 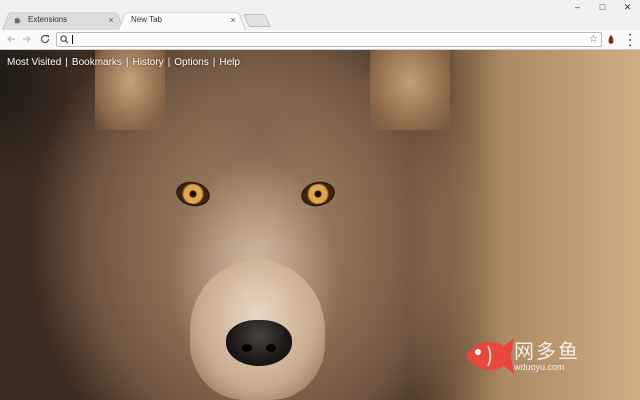 I want to click on watermark-text: 网多鱼 wduoyu.com, so click(x=547, y=356).